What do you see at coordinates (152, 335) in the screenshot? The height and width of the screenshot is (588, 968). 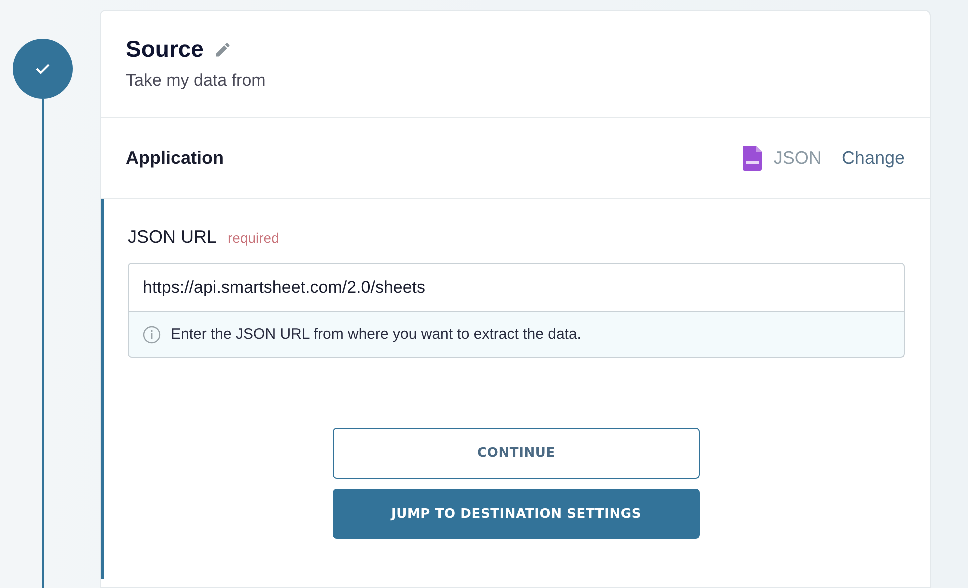 I see `info-icon` at bounding box center [152, 335].